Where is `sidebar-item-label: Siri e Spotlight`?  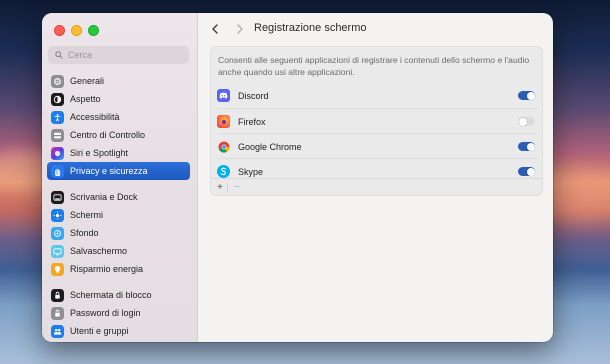 sidebar-item-label: Siri e Spotlight is located at coordinates (99, 153).